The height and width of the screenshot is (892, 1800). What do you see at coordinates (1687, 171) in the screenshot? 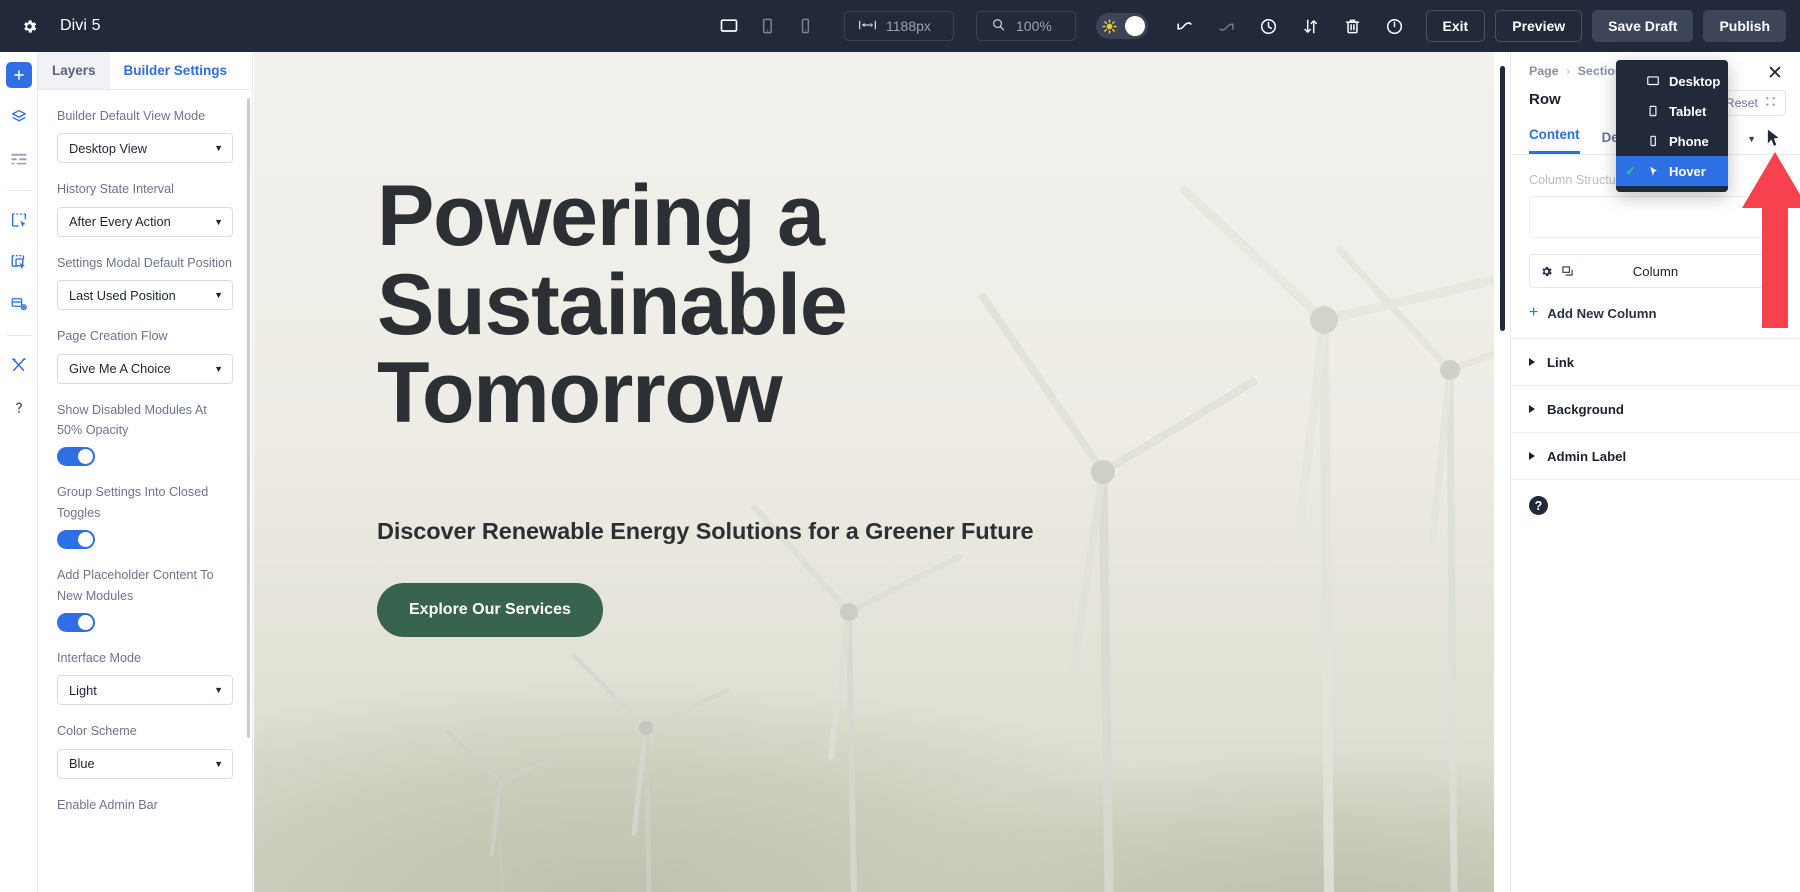
I see `dropdown-item-label: Hover` at bounding box center [1687, 171].